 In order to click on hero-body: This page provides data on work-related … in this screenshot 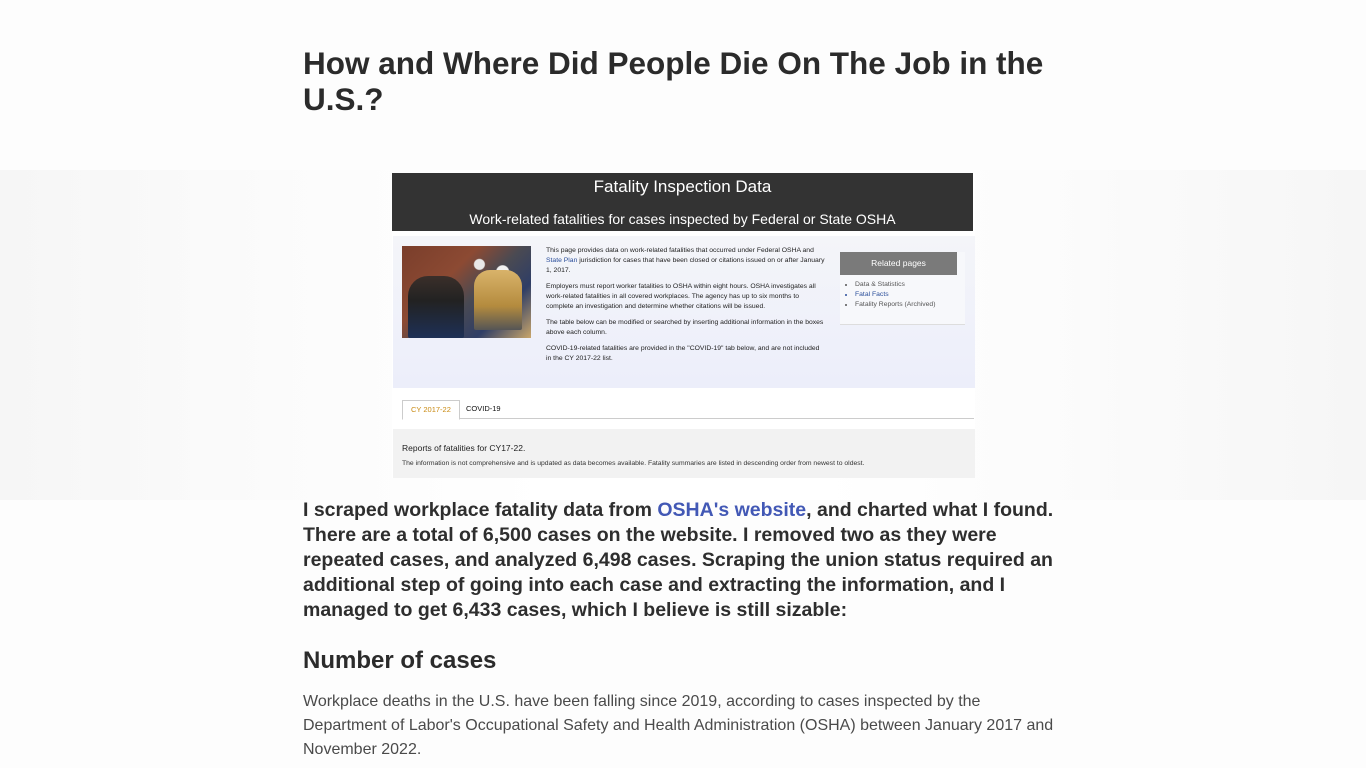, I will do `click(684, 312)`.